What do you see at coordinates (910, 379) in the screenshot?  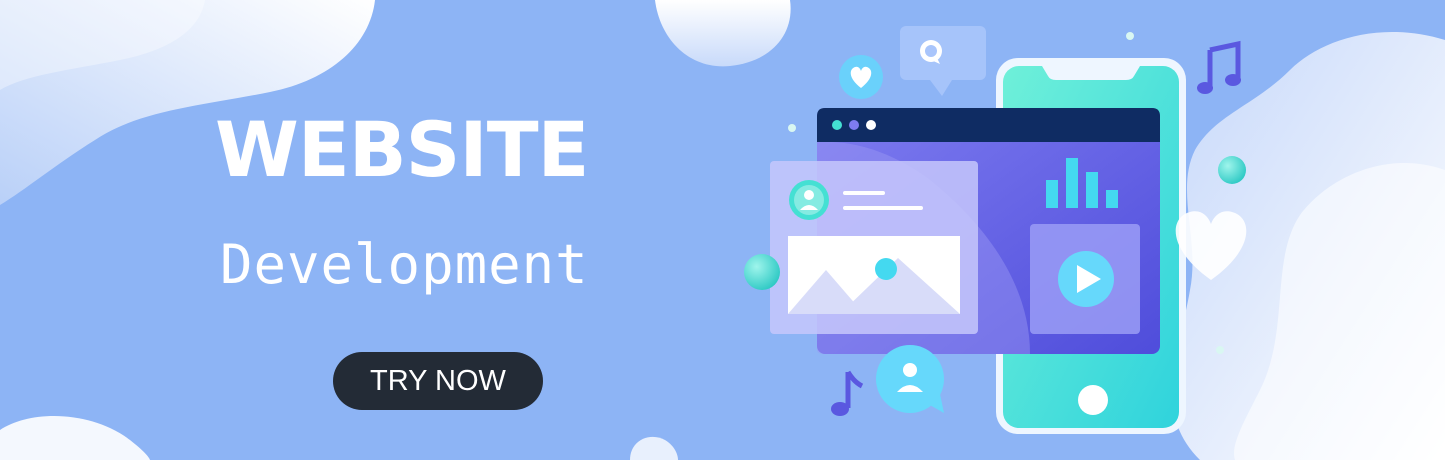 I see `user-chat-icon` at bounding box center [910, 379].